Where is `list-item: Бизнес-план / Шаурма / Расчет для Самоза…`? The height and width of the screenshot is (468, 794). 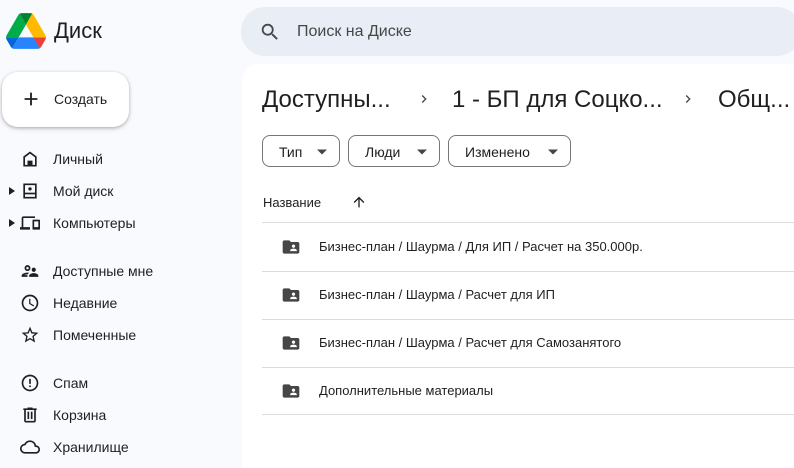 list-item: Бизнес-план / Шаурма / Расчет для Самоза… is located at coordinates (528, 343).